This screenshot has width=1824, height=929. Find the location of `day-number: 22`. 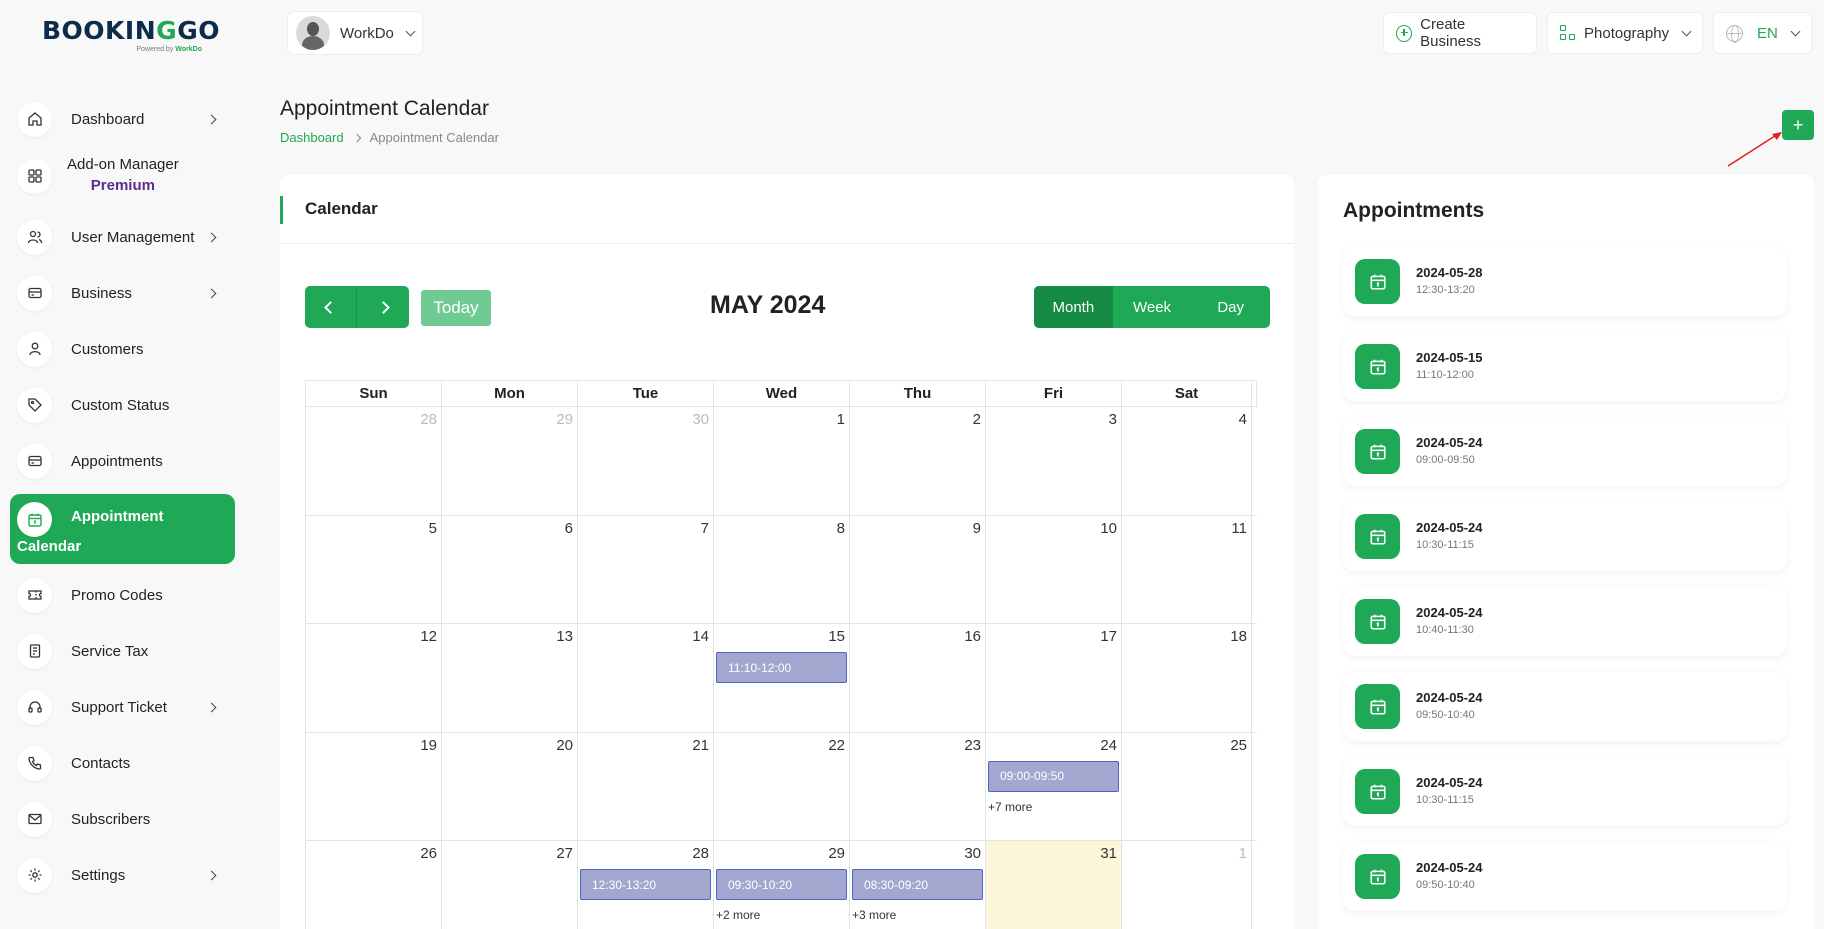

day-number: 22 is located at coordinates (836, 745).